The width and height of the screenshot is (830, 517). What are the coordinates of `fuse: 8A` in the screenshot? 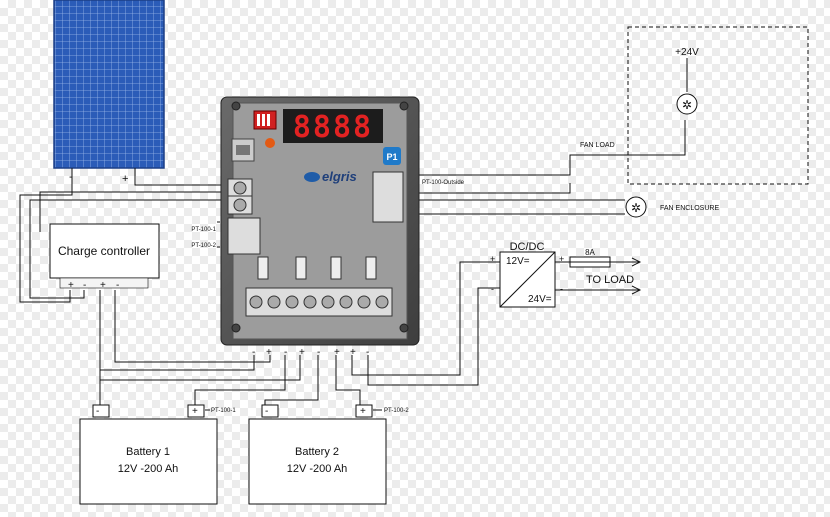 It's located at (590, 258).